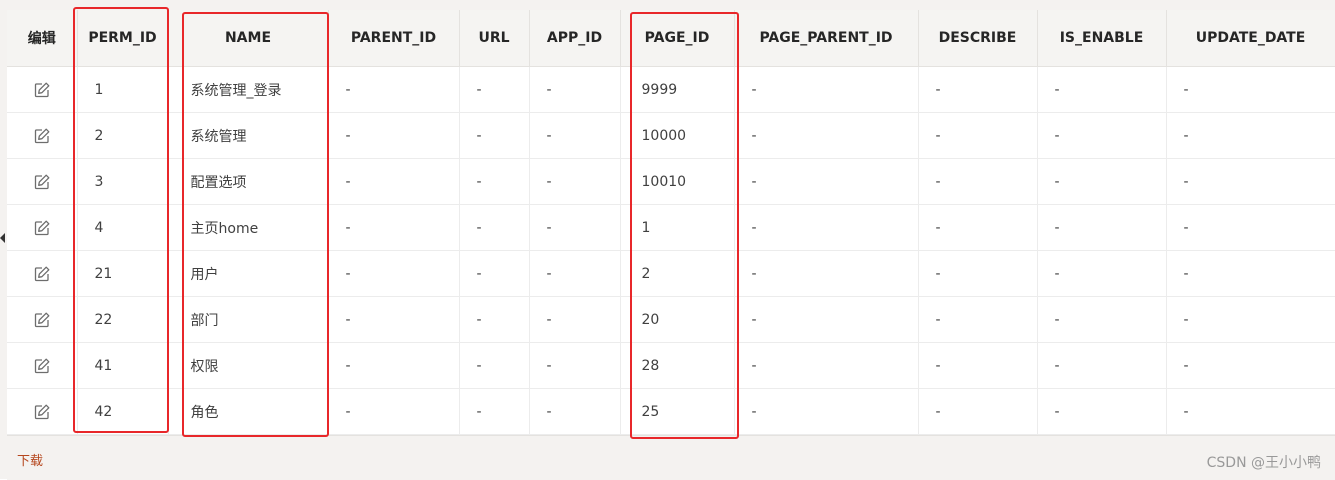 The width and height of the screenshot is (1335, 480). I want to click on column-header-describe: DESCRIBE, so click(978, 38).